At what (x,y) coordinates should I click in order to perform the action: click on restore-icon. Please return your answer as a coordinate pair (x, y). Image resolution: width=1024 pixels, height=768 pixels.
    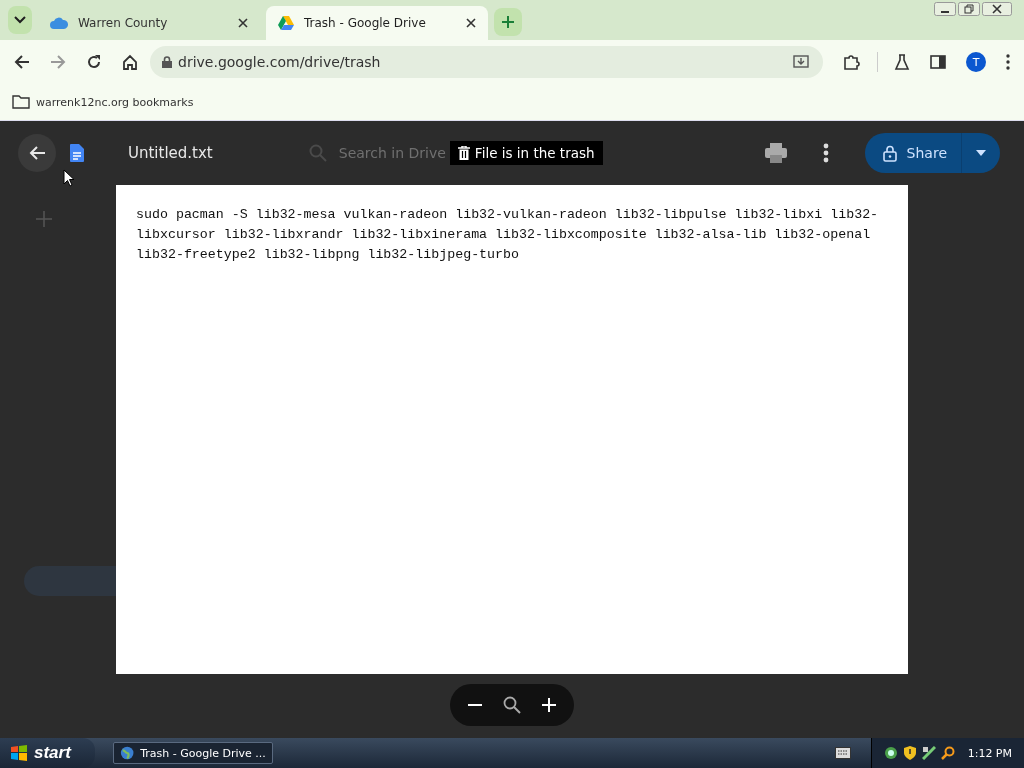
    Looking at the image, I should click on (969, 9).